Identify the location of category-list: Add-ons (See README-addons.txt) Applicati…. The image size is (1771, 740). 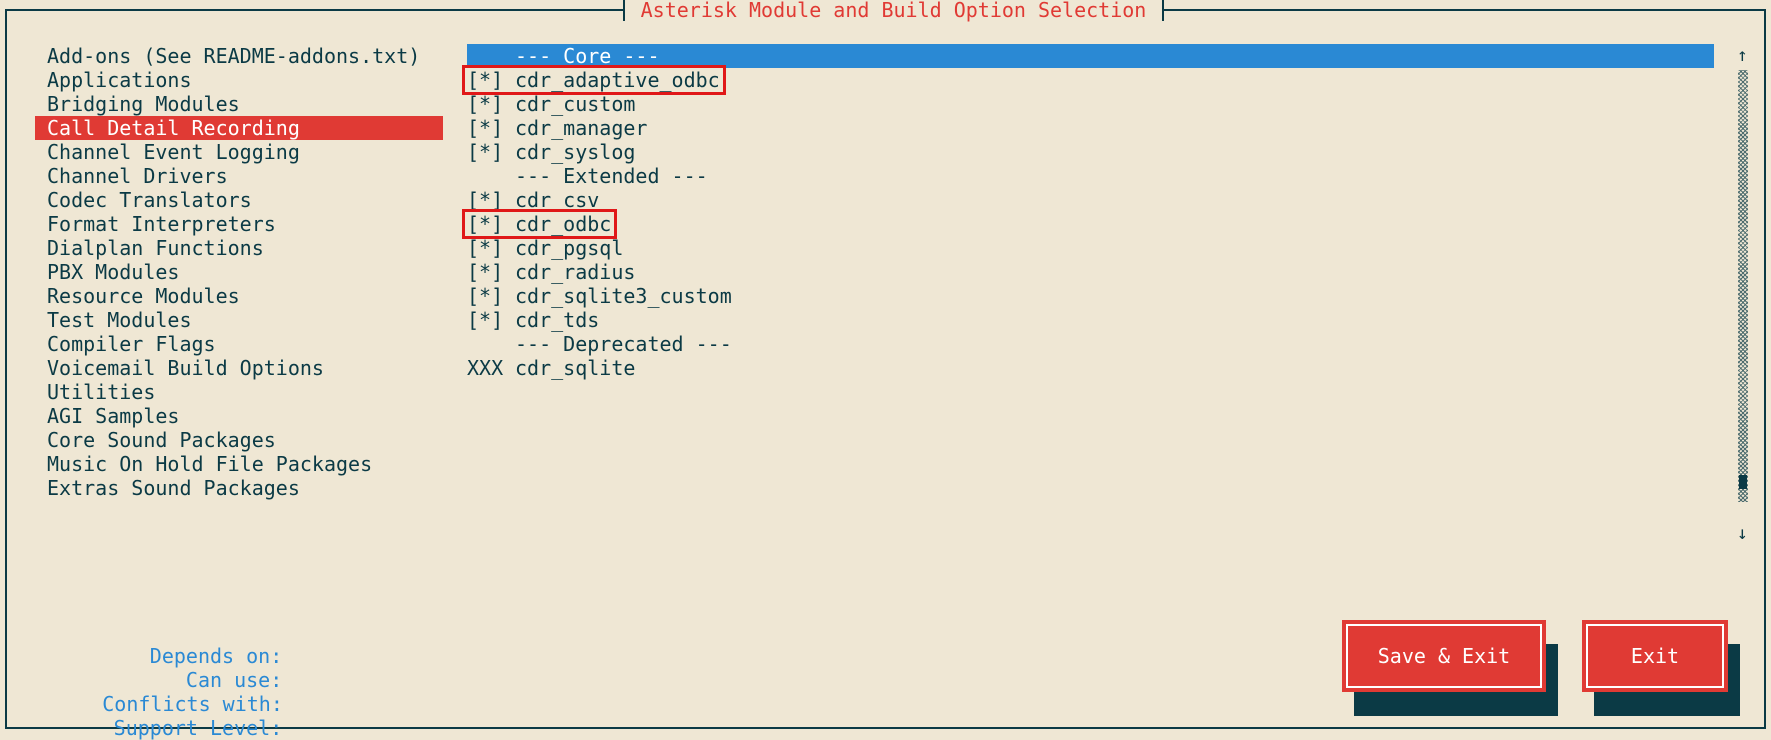
(239, 272).